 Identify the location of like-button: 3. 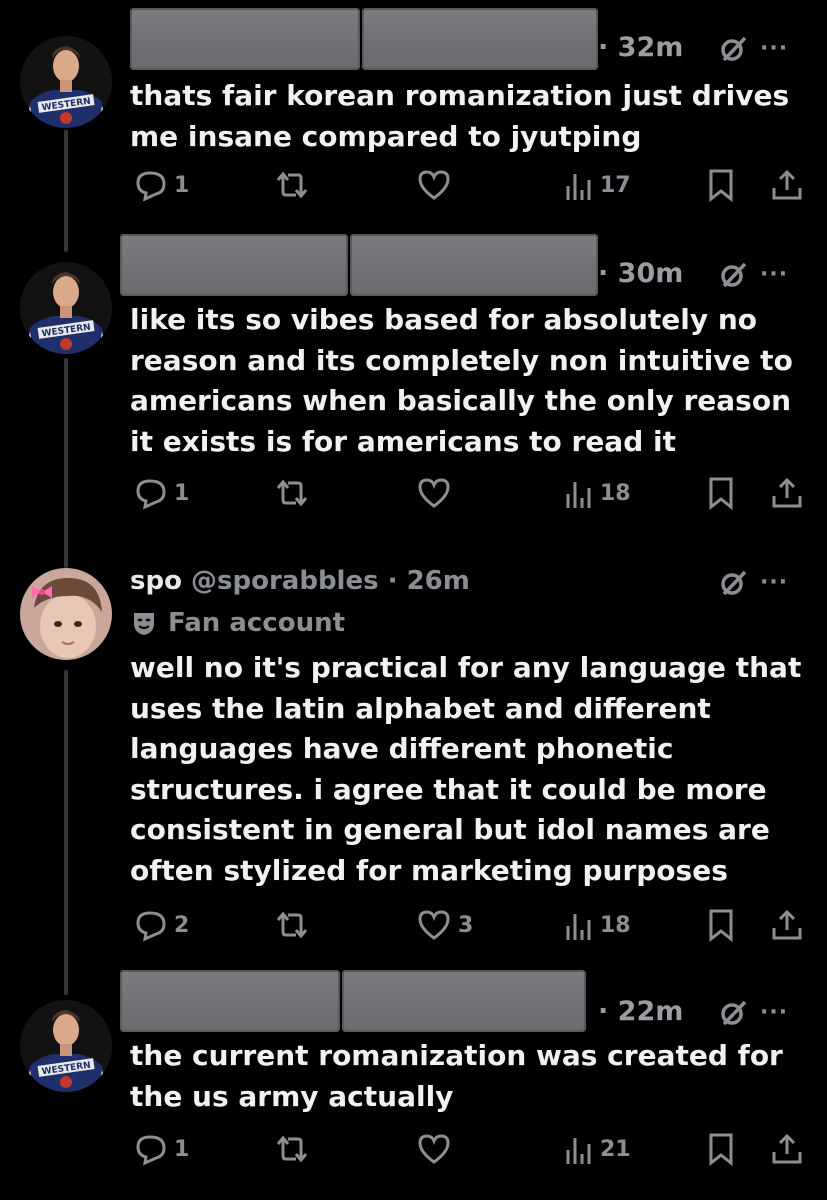
(444, 925).